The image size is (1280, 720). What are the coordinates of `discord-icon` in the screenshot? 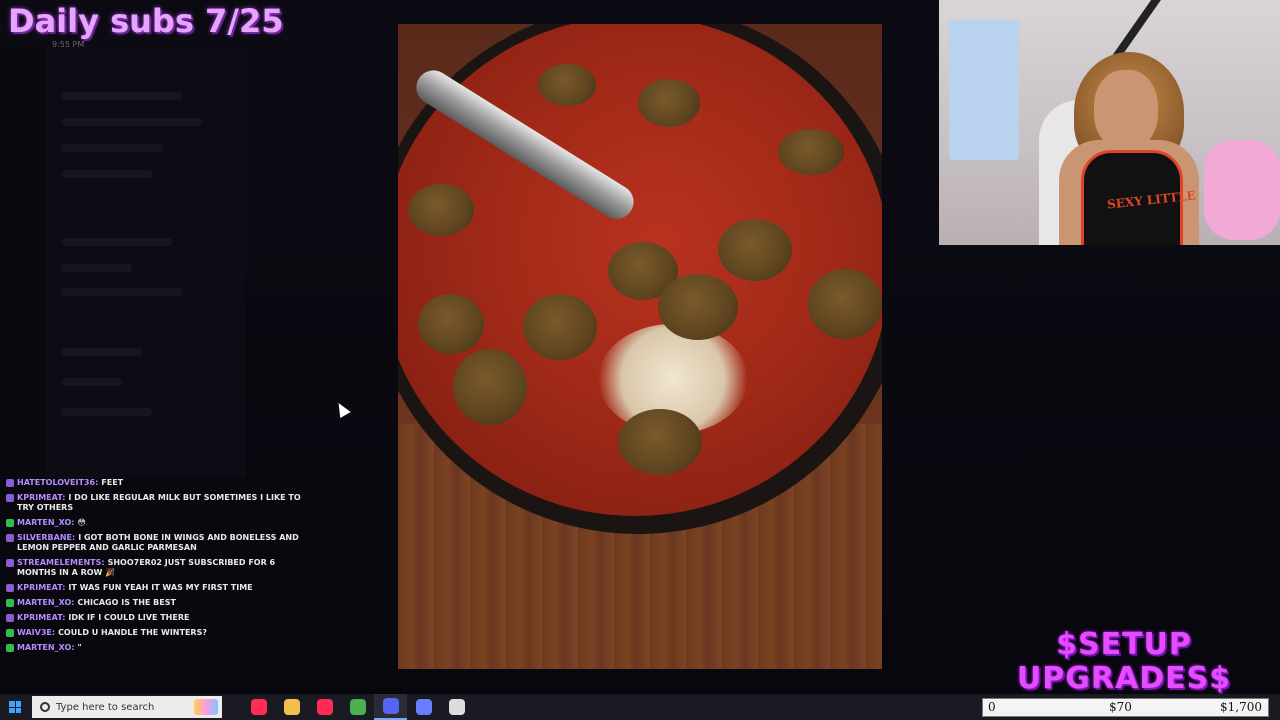 It's located at (390, 706).